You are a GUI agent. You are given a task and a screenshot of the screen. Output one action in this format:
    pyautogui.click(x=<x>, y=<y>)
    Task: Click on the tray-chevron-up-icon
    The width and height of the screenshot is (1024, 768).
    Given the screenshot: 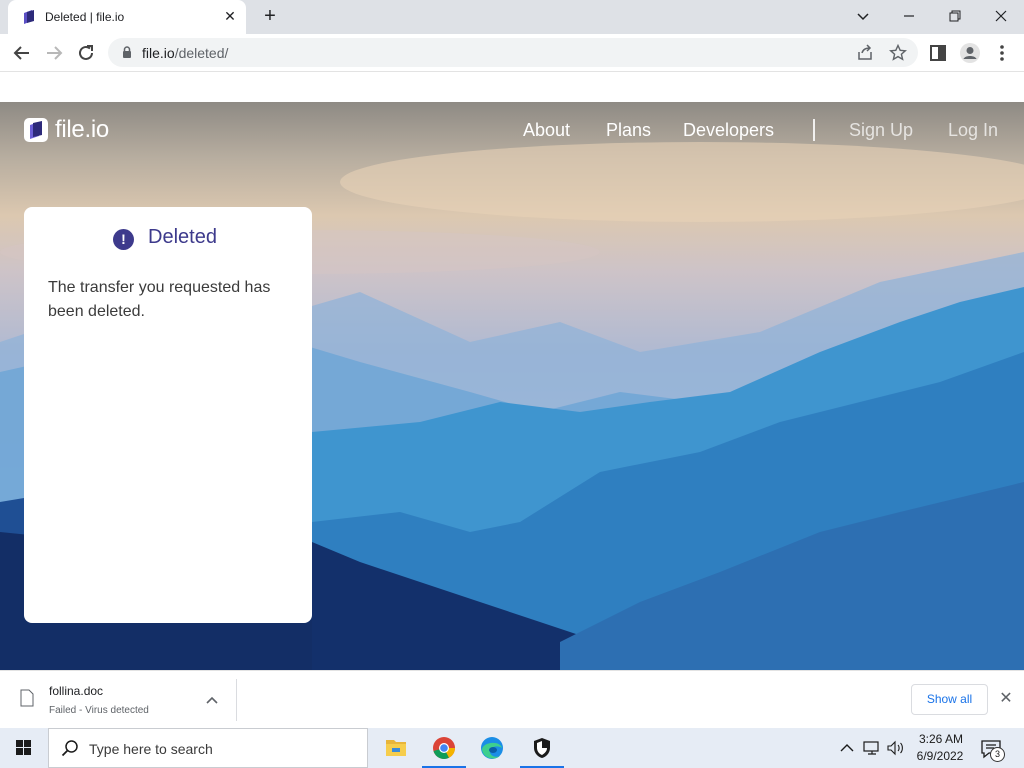 What is the action you would take?
    pyautogui.click(x=847, y=748)
    